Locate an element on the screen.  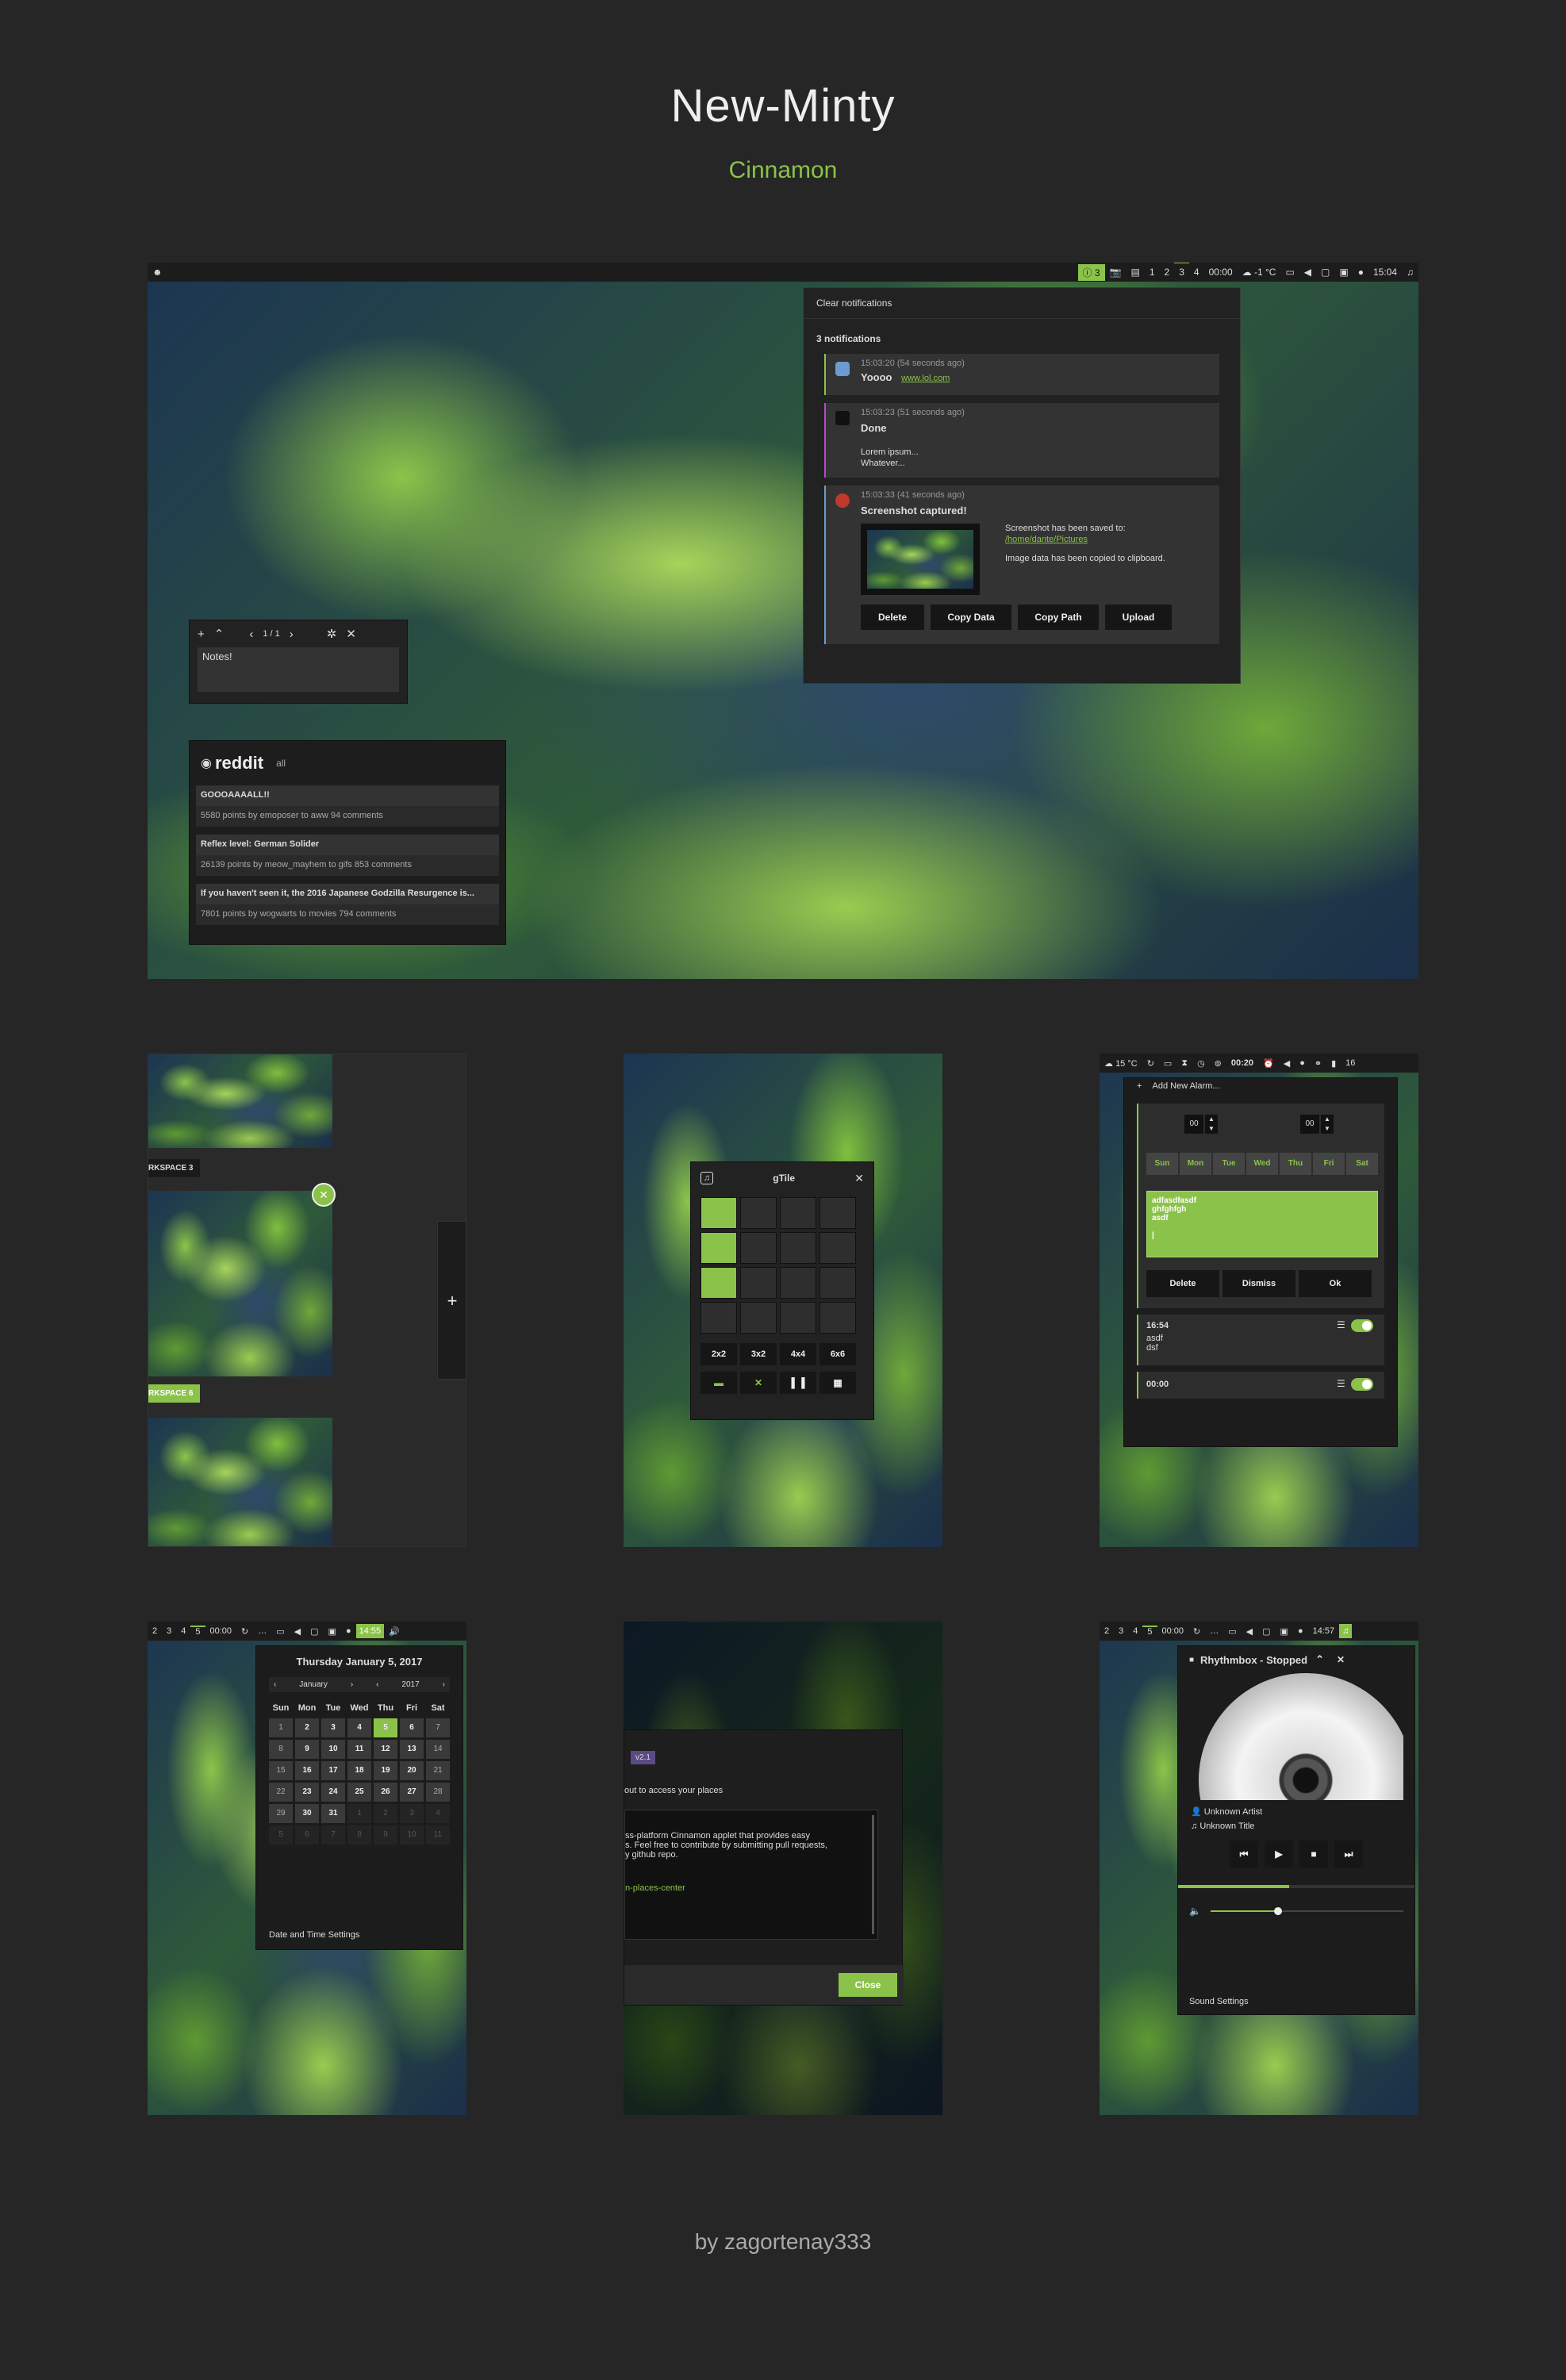
calendar-day: 29 is located at coordinates (281, 1813).